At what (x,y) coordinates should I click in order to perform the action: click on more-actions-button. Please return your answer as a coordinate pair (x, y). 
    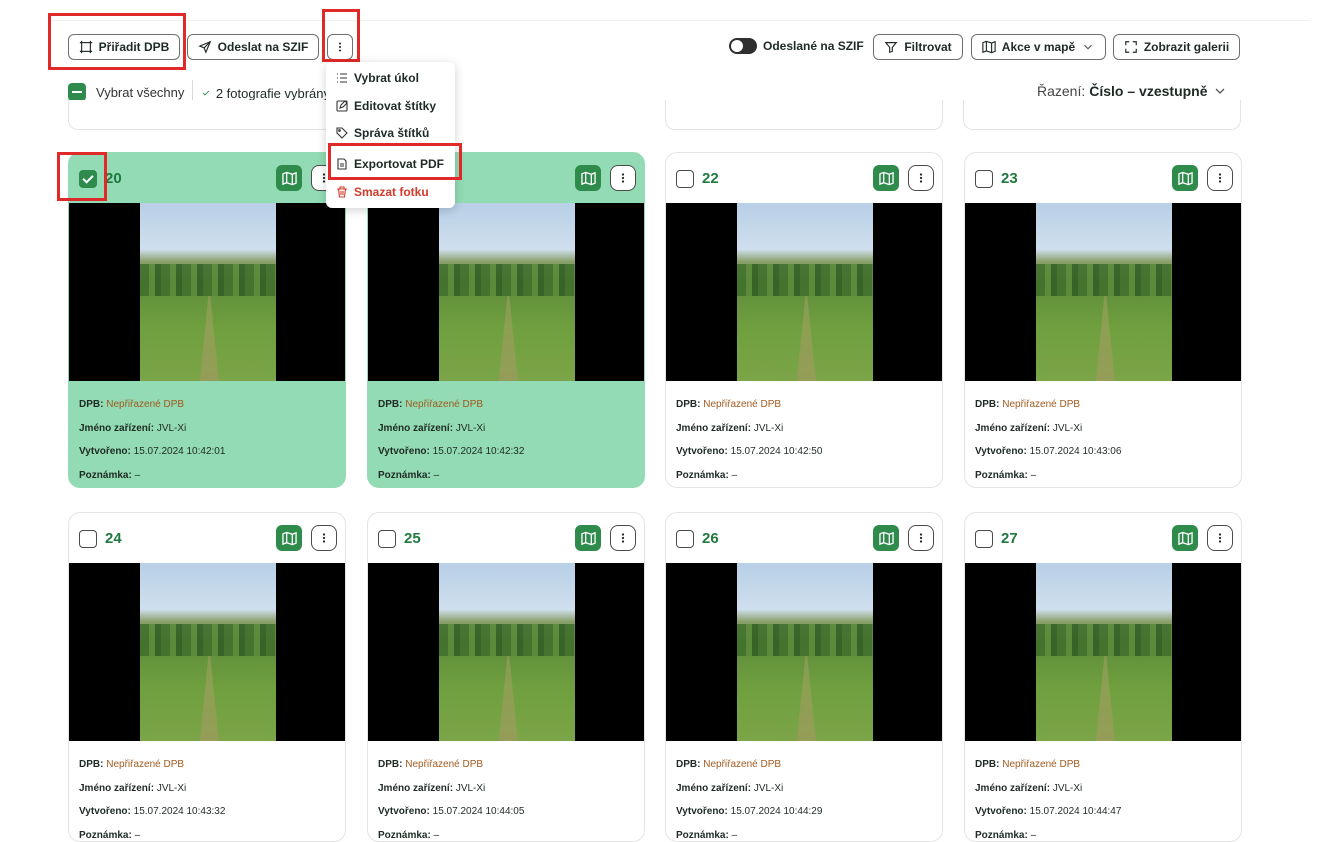
    Looking at the image, I should click on (340, 47).